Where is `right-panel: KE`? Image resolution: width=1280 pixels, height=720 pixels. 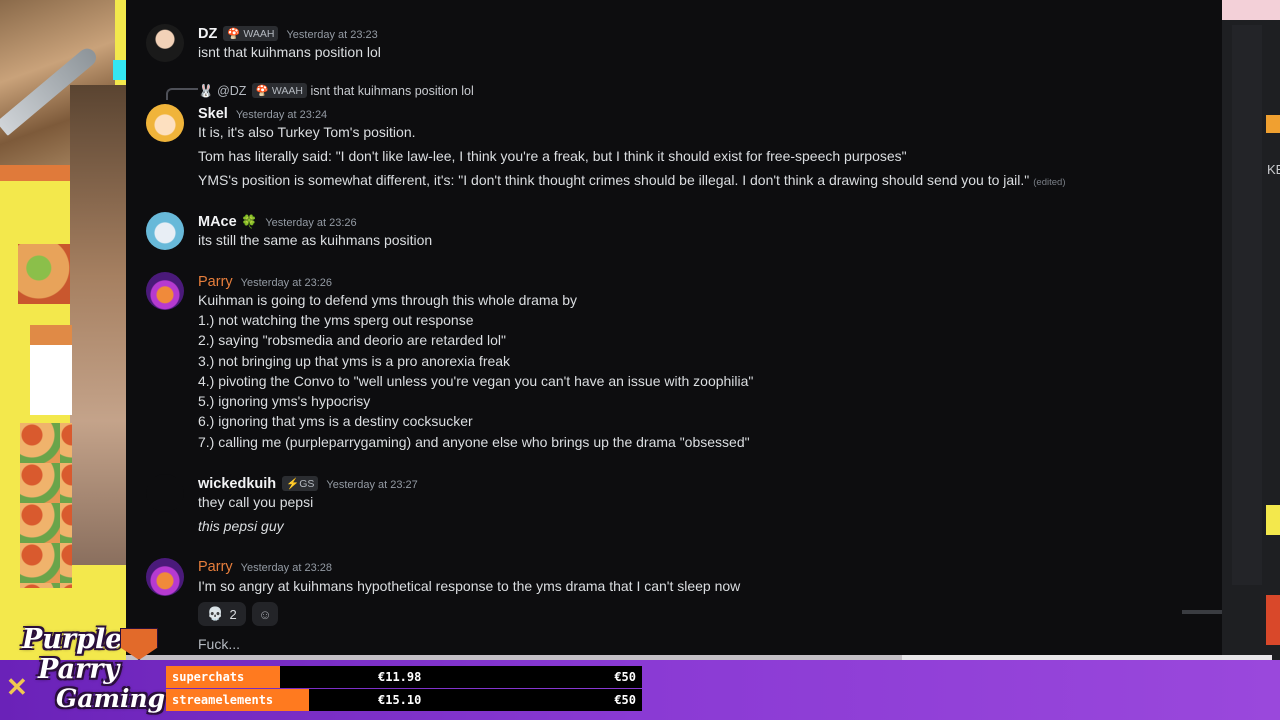
right-panel: KE is located at coordinates (1251, 330).